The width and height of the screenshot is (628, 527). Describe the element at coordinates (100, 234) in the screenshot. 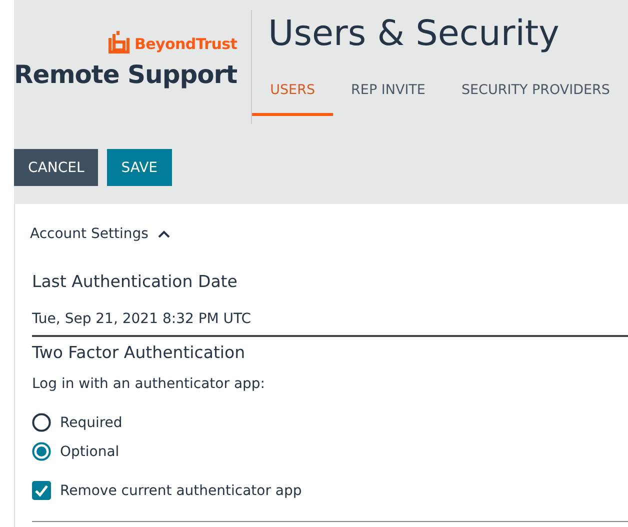

I see `section-toggle: Account Settings` at that location.